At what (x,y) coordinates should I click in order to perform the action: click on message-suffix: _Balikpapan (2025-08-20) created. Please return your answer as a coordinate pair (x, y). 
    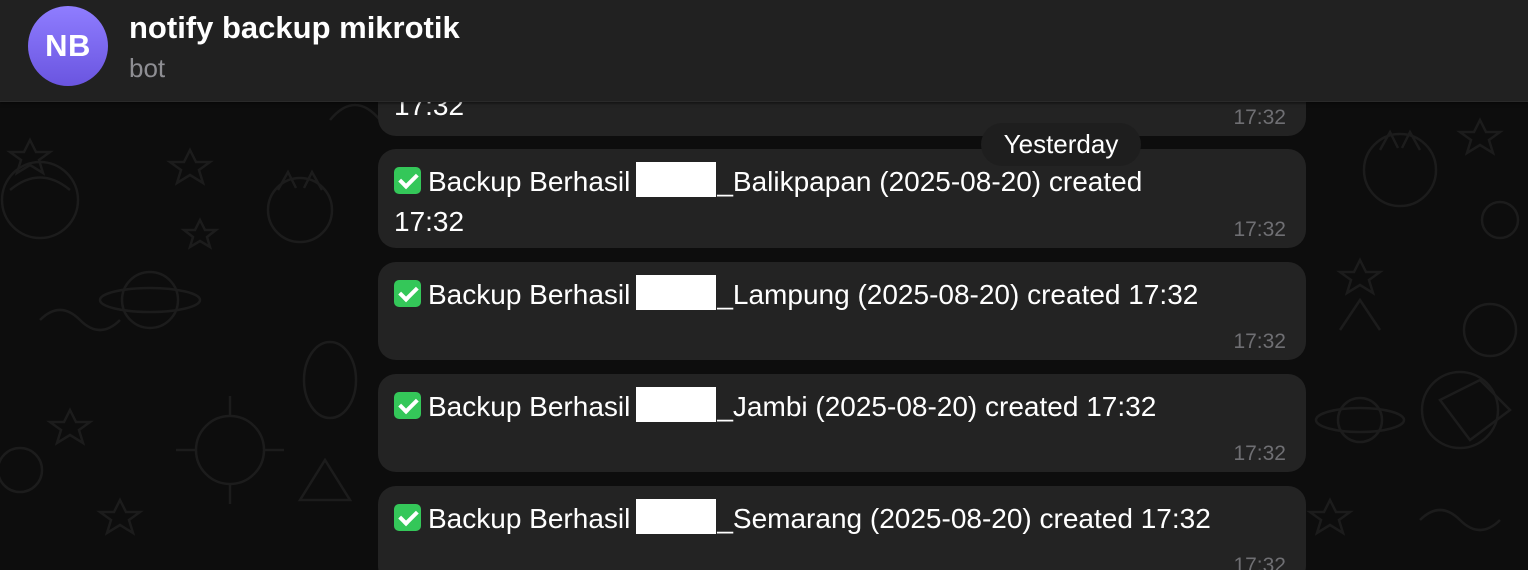
    Looking at the image, I should click on (930, 181).